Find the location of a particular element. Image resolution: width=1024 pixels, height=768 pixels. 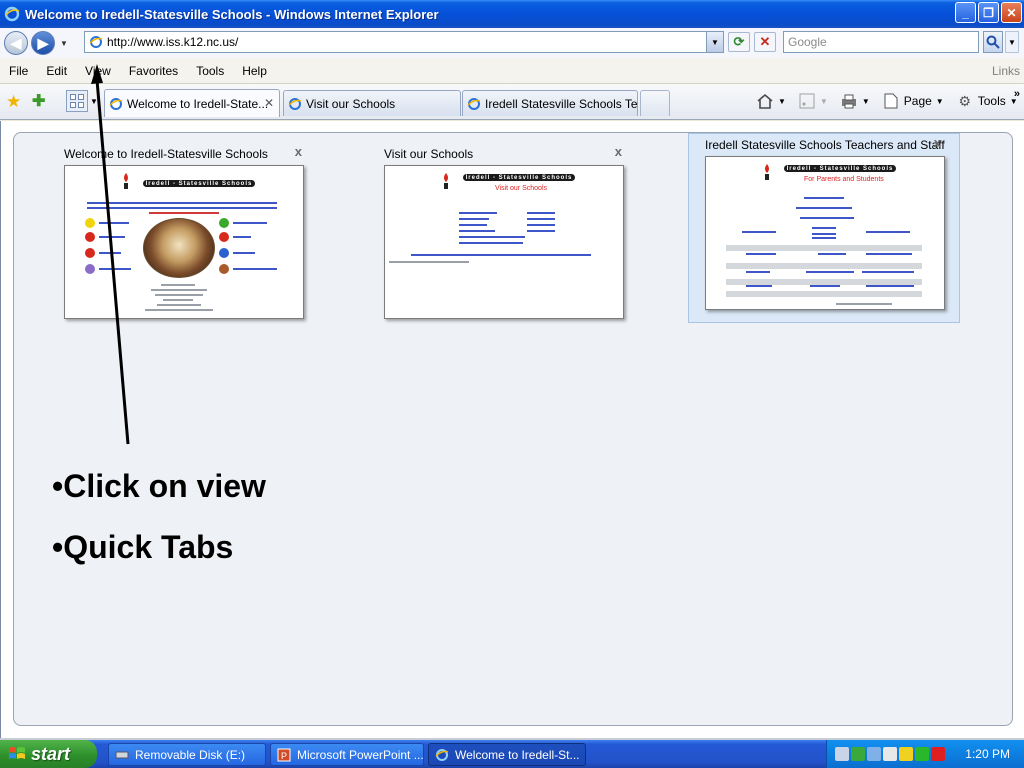

window-controls: _ ❐ ✕ is located at coordinates (988, 12).